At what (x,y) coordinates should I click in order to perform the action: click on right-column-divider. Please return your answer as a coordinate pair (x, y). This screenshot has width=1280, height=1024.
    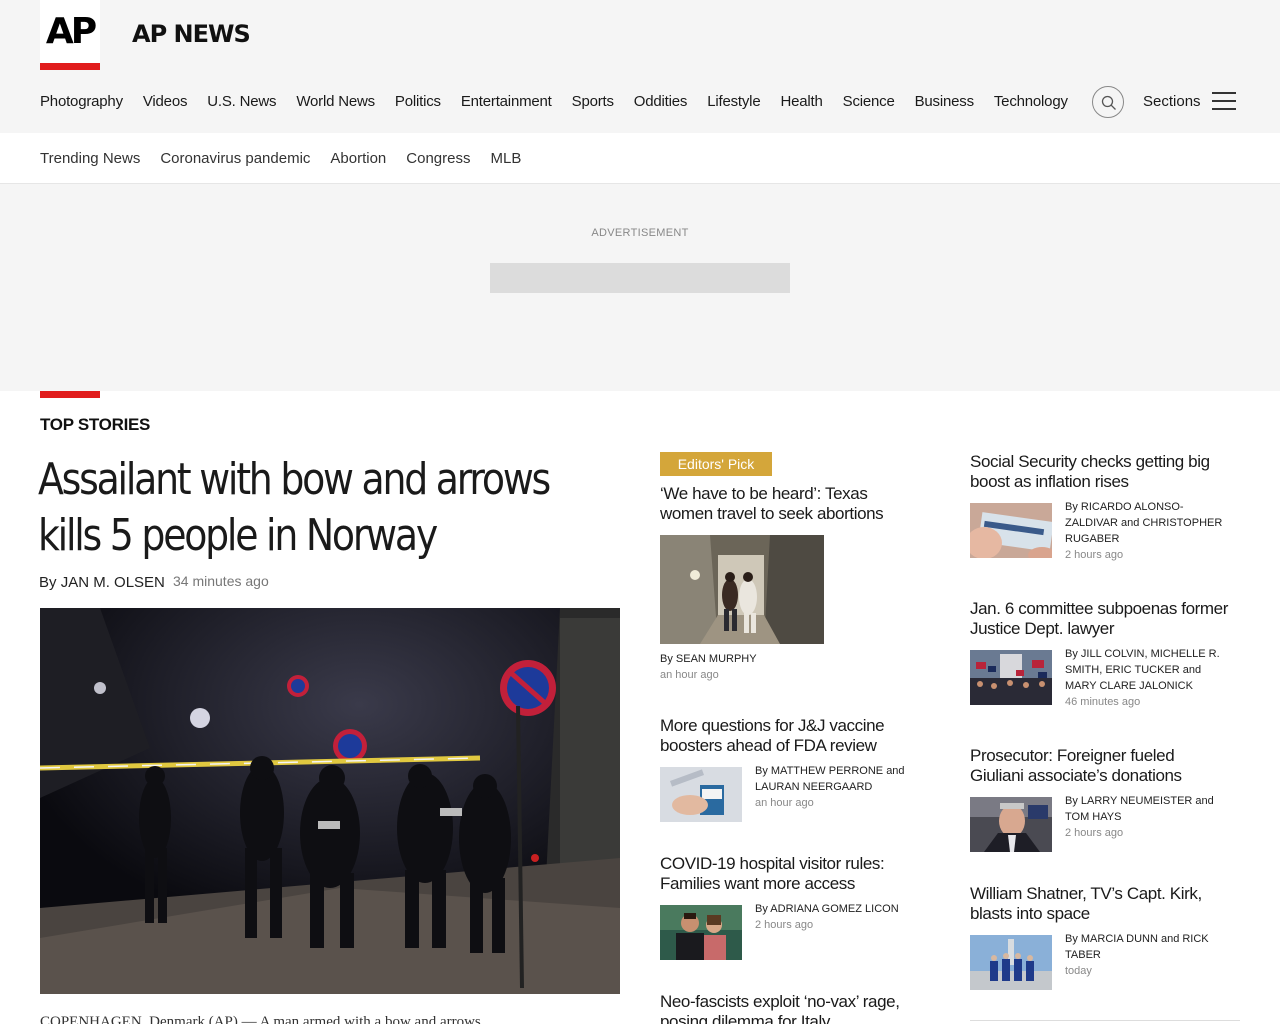
    Looking at the image, I should click on (1105, 1020).